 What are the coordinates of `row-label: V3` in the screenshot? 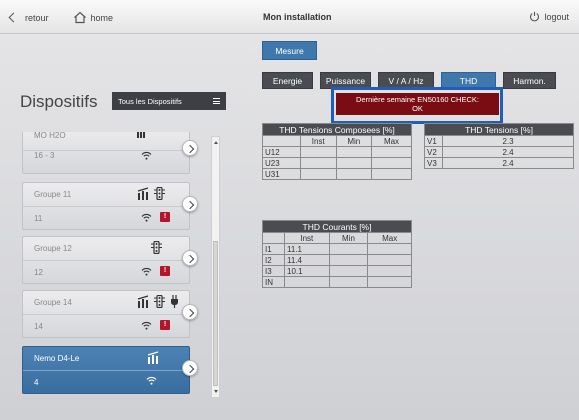 It's located at (433, 163).